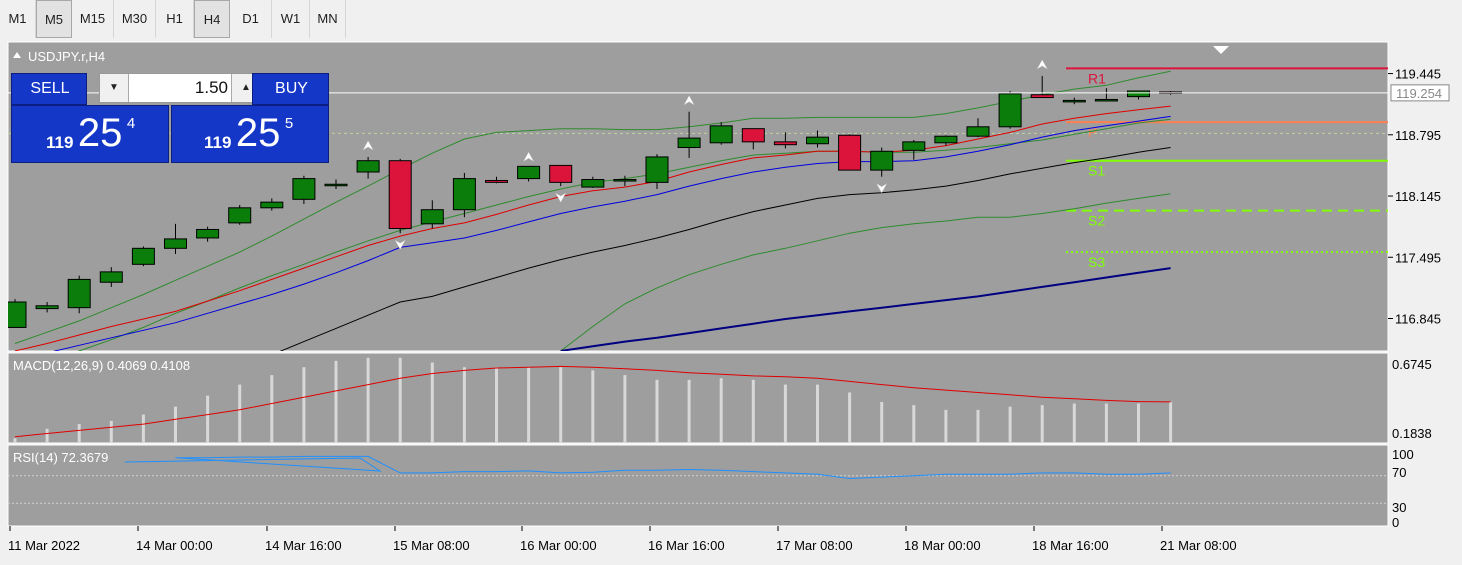 This screenshot has height=565, width=1462. I want to click on sell-price: 119 25 4, so click(90, 133).